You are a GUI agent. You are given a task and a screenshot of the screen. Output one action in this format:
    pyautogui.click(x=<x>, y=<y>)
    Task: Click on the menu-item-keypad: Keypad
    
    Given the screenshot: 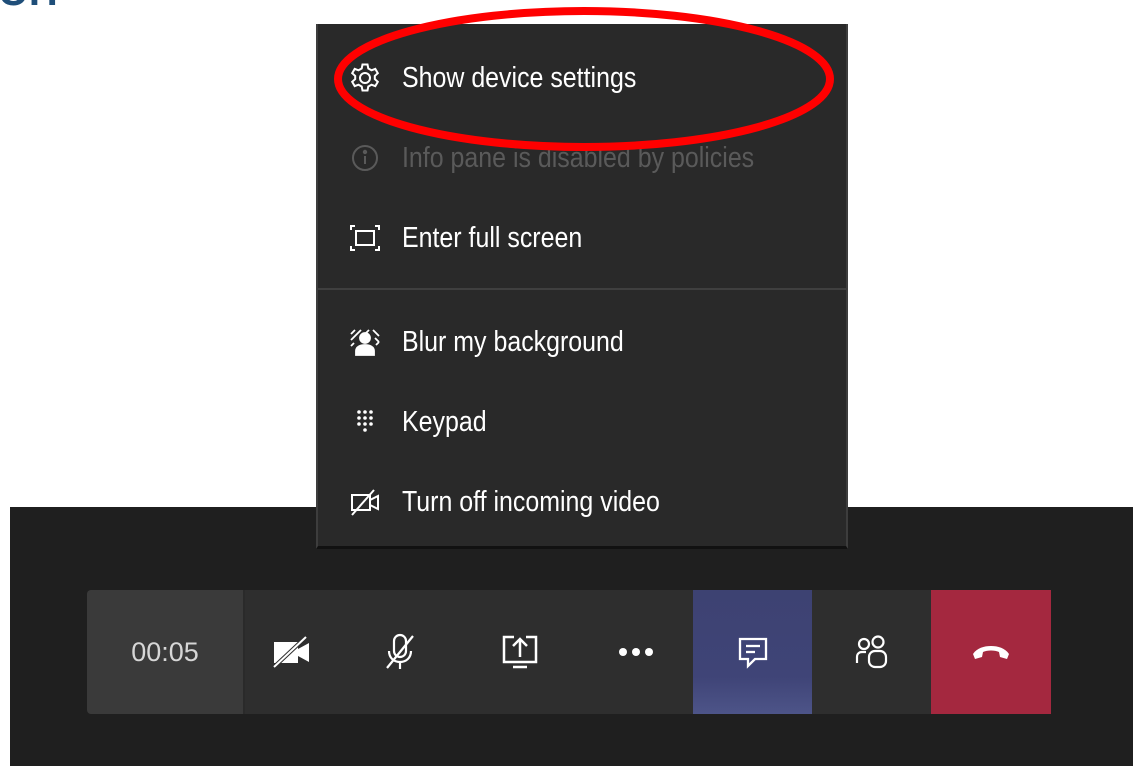 What is the action you would take?
    pyautogui.click(x=582, y=422)
    